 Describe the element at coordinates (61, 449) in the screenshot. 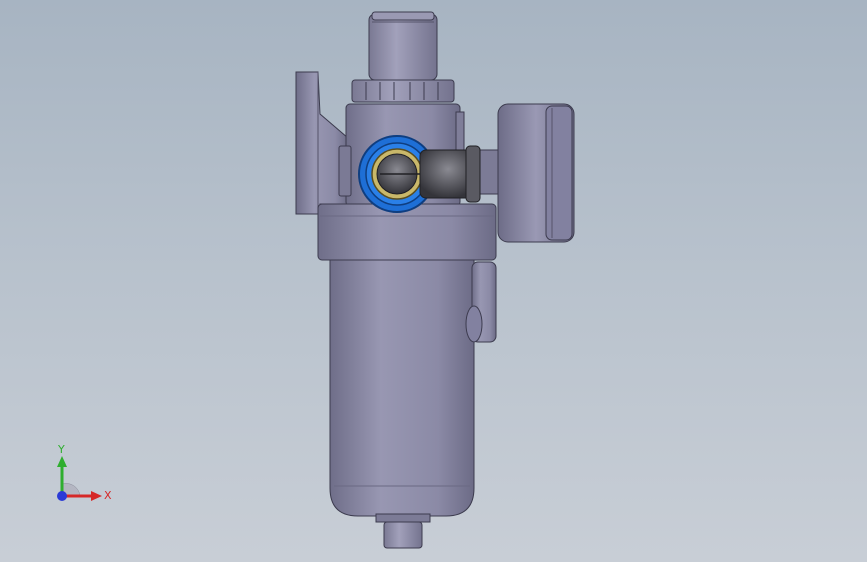

I see `y-axis-label: Y` at that location.